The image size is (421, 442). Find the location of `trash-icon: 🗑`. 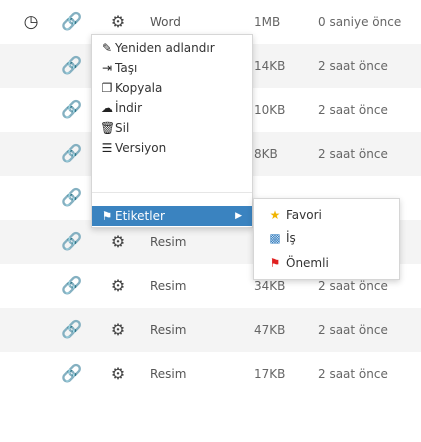

trash-icon: 🗑 is located at coordinates (108, 128).